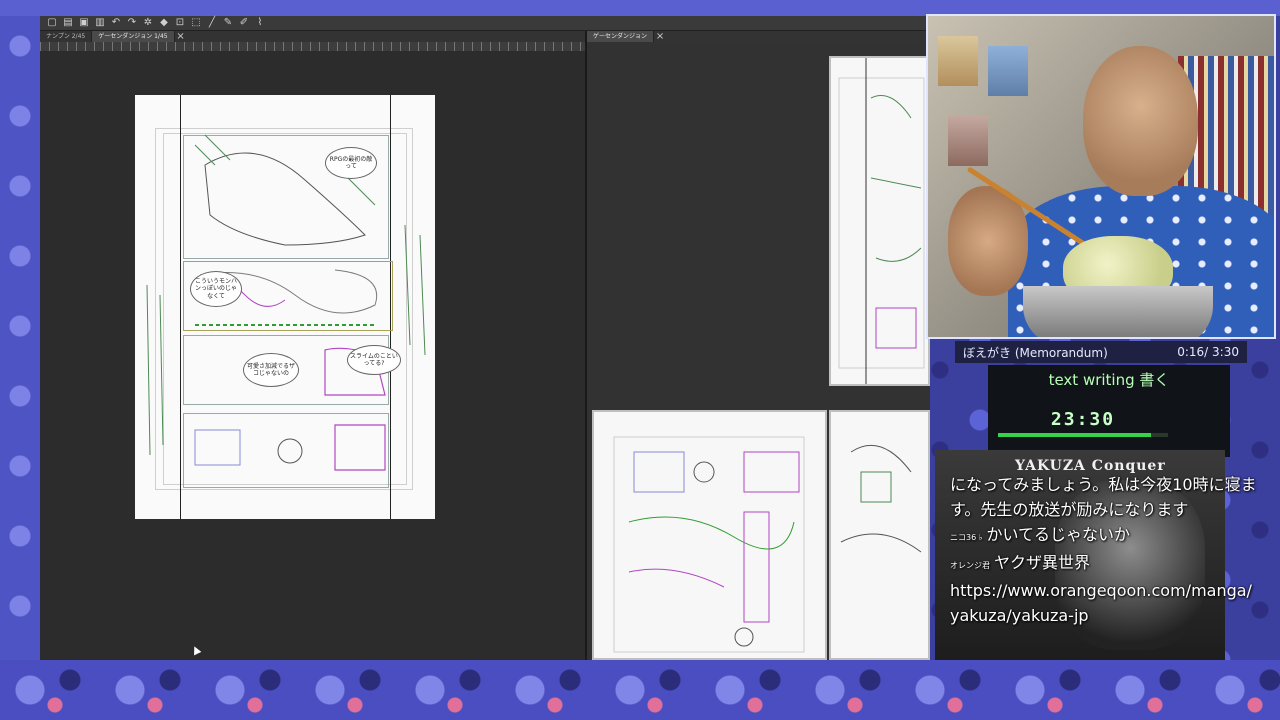 This screenshot has width=1280, height=720. What do you see at coordinates (196, 650) in the screenshot?
I see `mouse-cursor` at bounding box center [196, 650].